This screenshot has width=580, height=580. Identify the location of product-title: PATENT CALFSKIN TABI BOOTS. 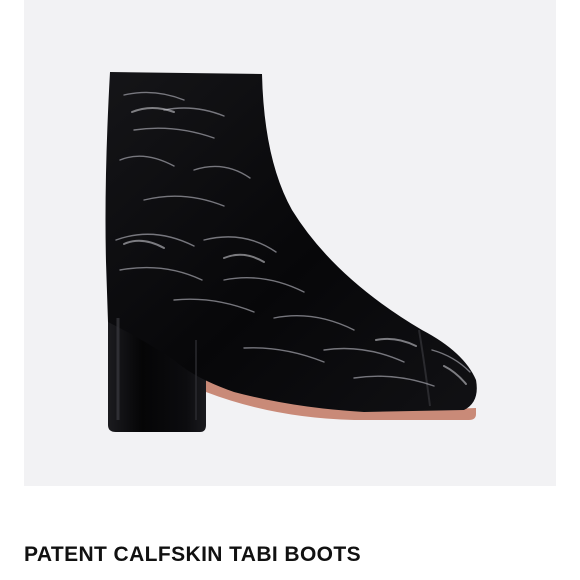
(193, 554).